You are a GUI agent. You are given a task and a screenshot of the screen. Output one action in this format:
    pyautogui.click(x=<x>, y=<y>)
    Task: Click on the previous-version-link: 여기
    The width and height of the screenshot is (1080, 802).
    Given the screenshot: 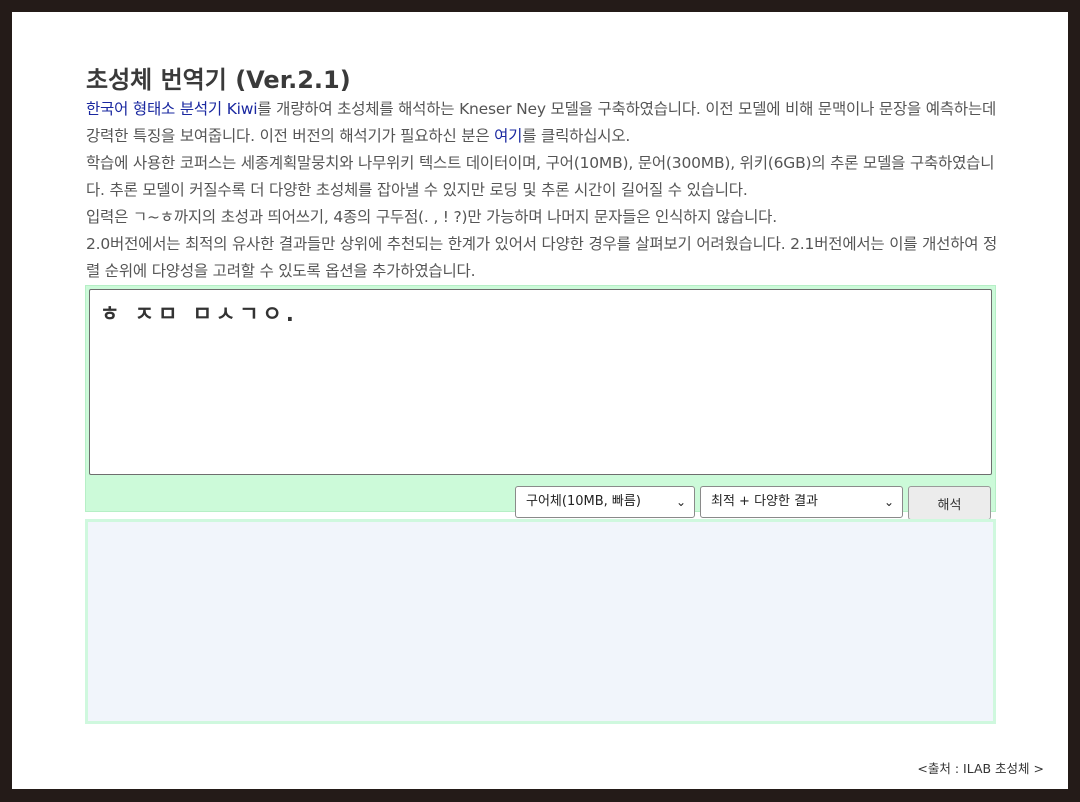 What is the action you would take?
    pyautogui.click(x=508, y=136)
    